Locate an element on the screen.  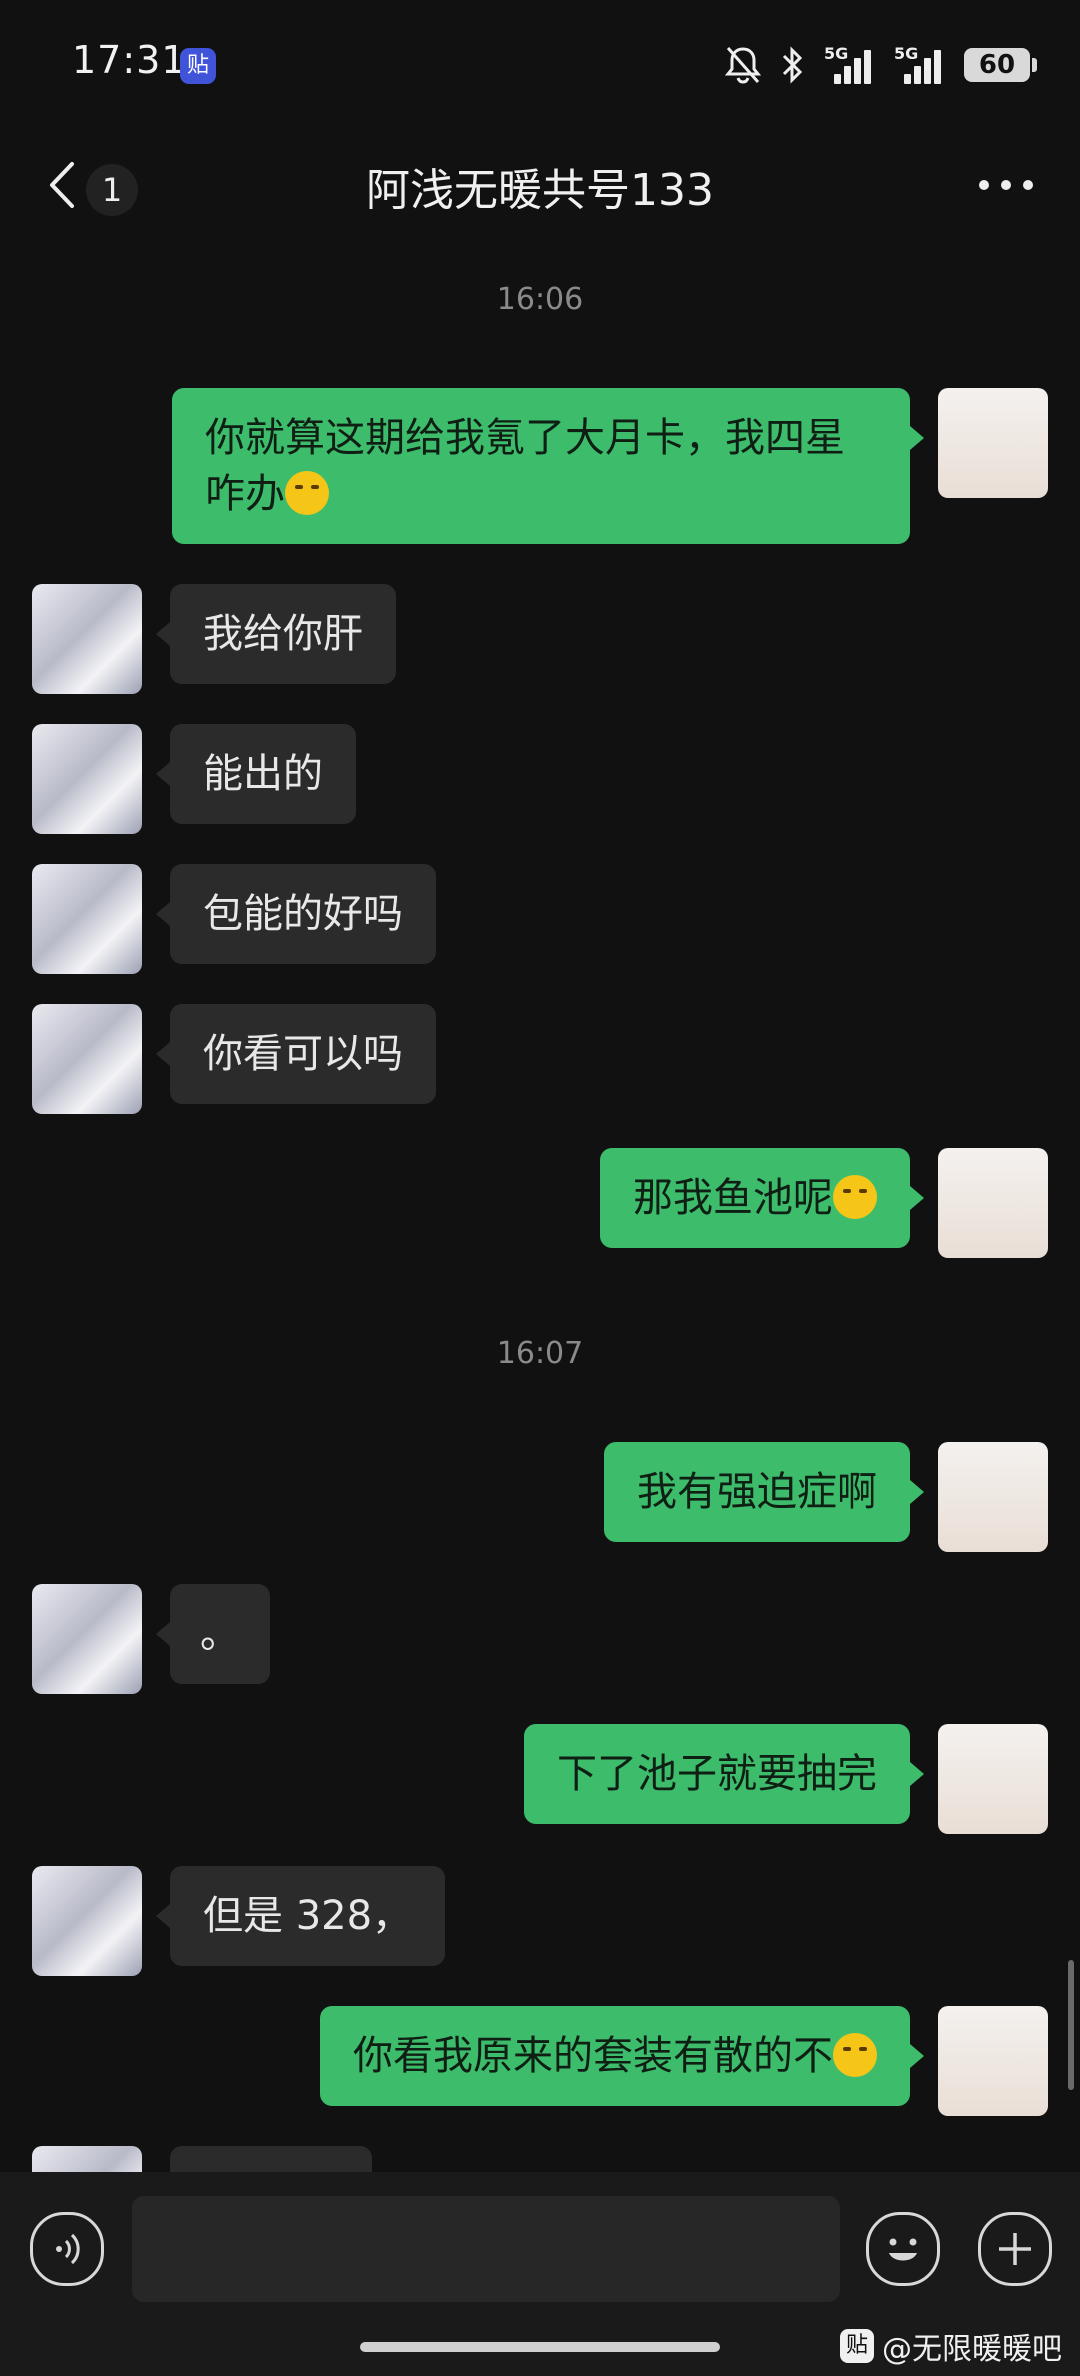
message-row: 你就算这期给我氪了大月卡，我四星咋办 is located at coordinates (540, 466).